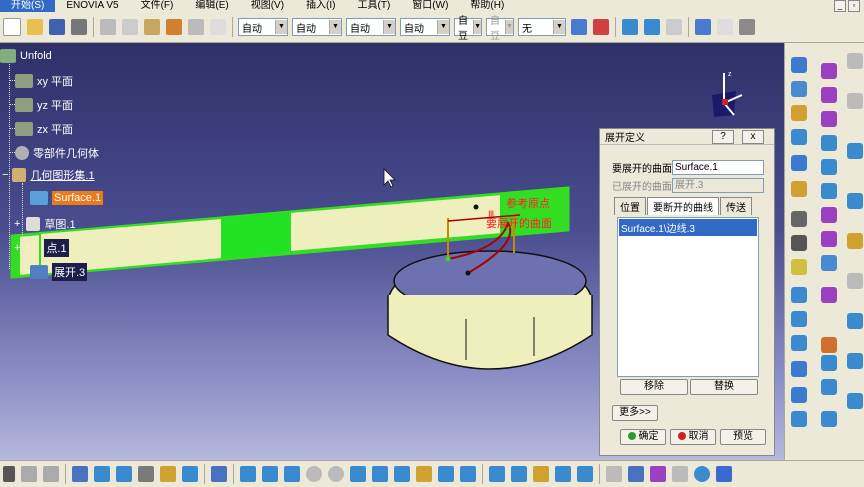 The image size is (864, 487). Describe the element at coordinates (855, 201) in the screenshot. I see `shade-icon` at that location.